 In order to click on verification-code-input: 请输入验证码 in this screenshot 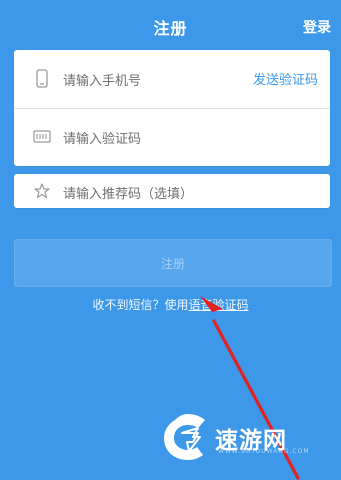, I will do `click(102, 137)`.